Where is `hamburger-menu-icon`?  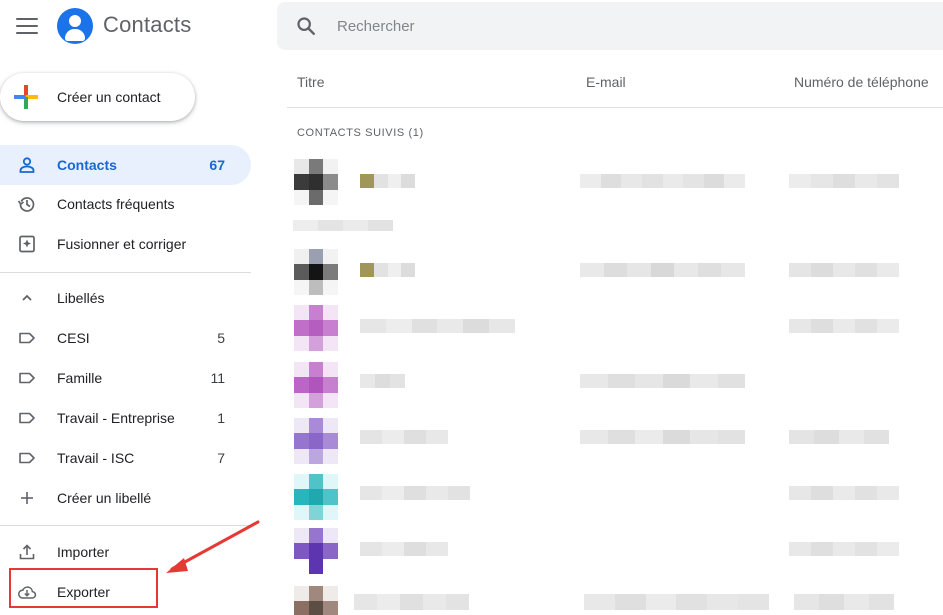
hamburger-menu-icon is located at coordinates (27, 19).